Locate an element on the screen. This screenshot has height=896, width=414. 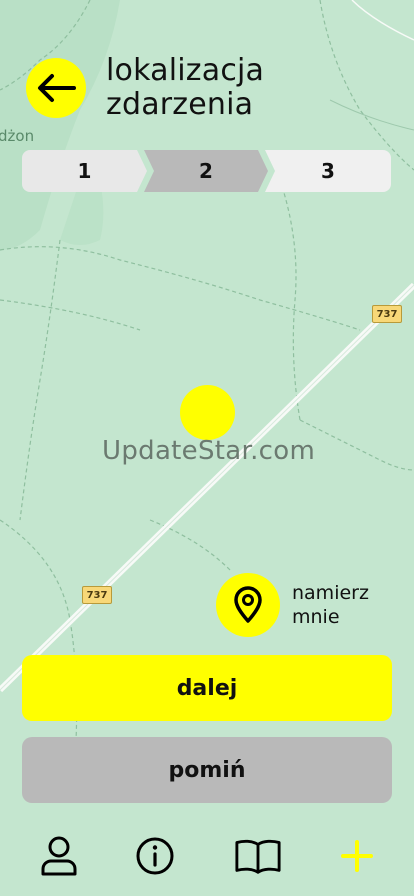
locate-me-label: namierz mnie is located at coordinates (340, 605).